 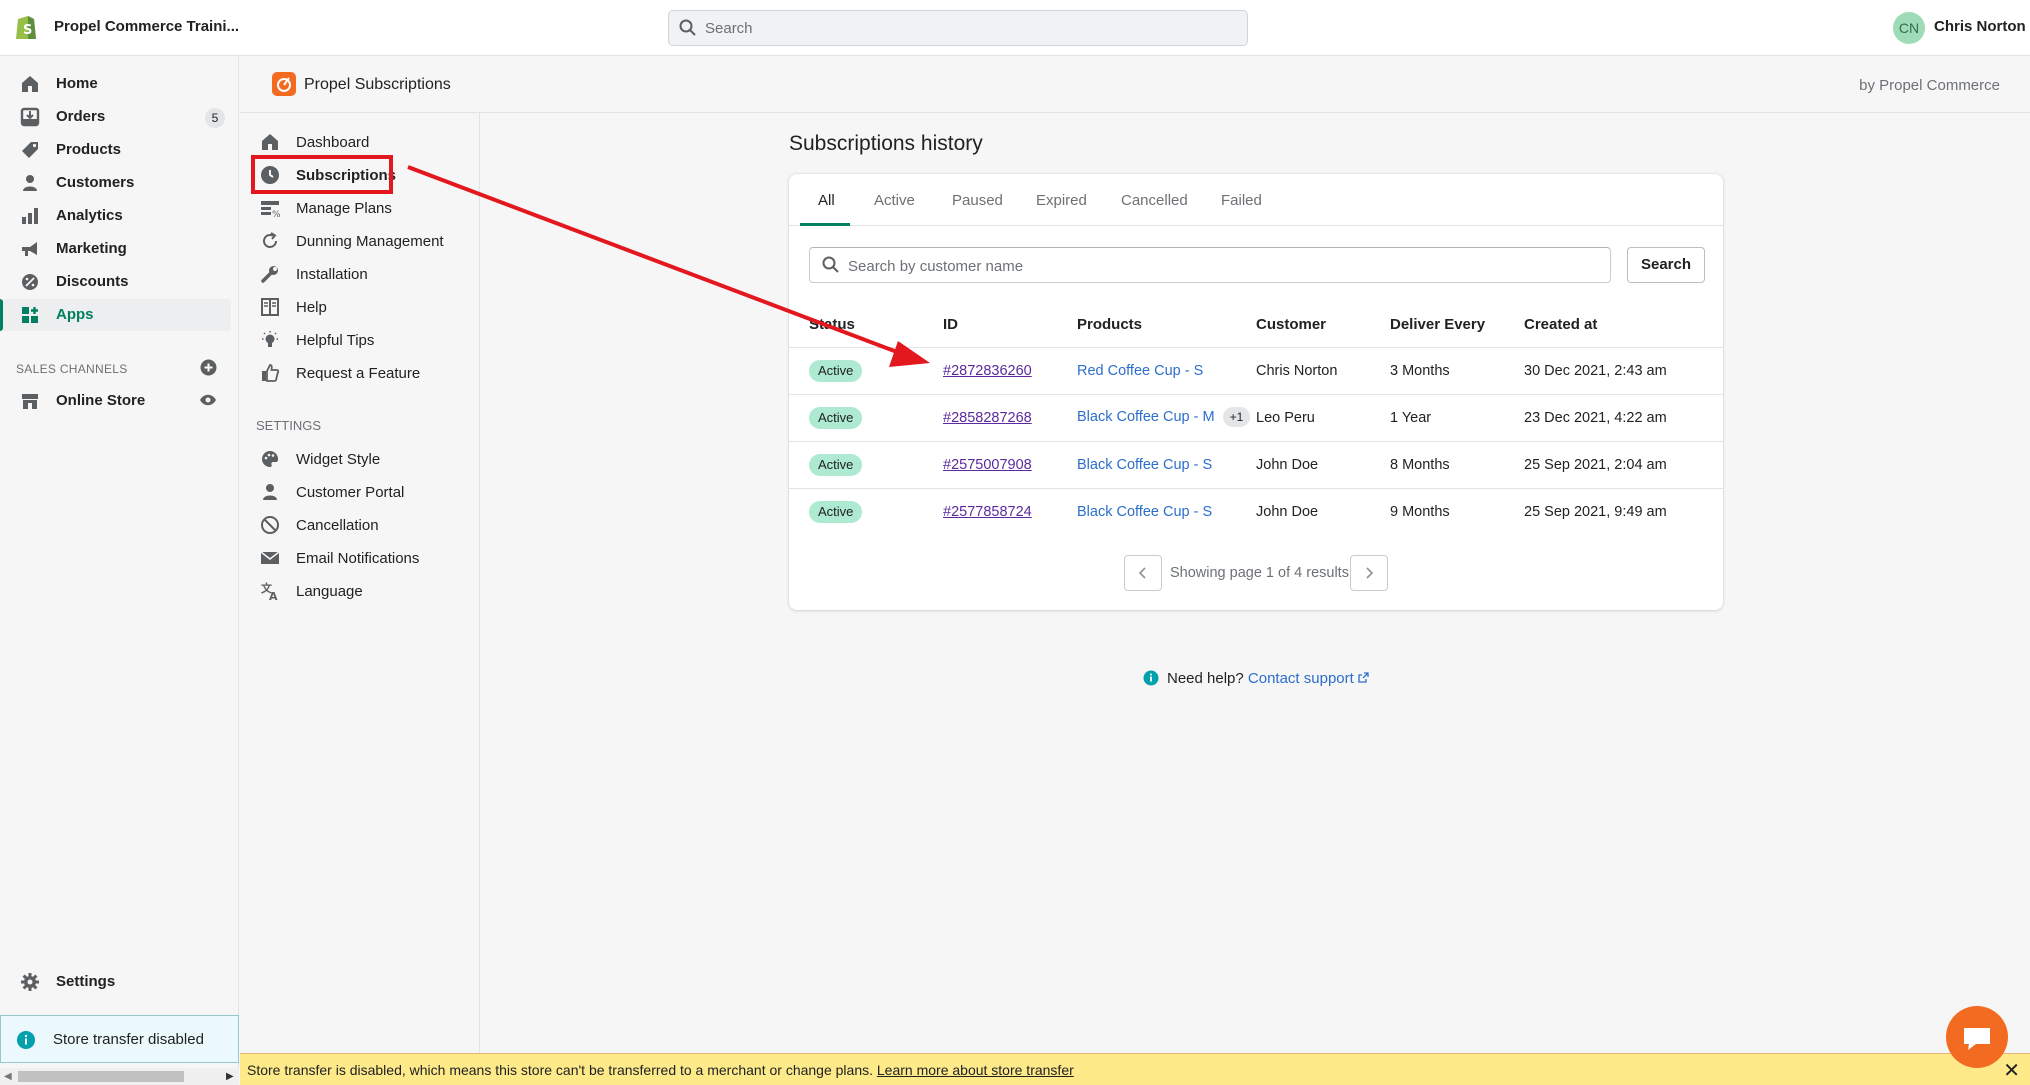 I want to click on search-icon, so click(x=830, y=264).